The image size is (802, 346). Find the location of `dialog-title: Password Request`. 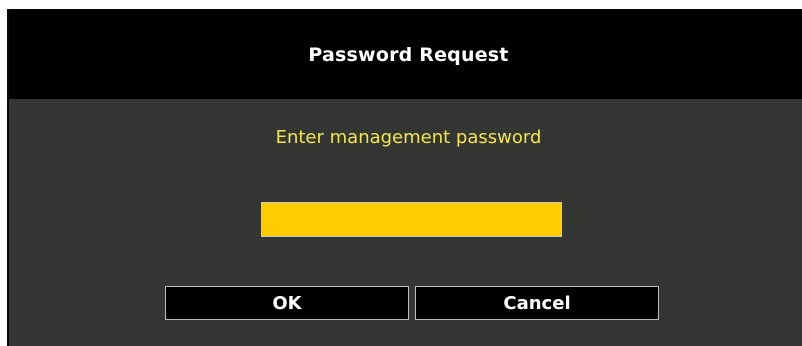

dialog-title: Password Request is located at coordinates (408, 54).